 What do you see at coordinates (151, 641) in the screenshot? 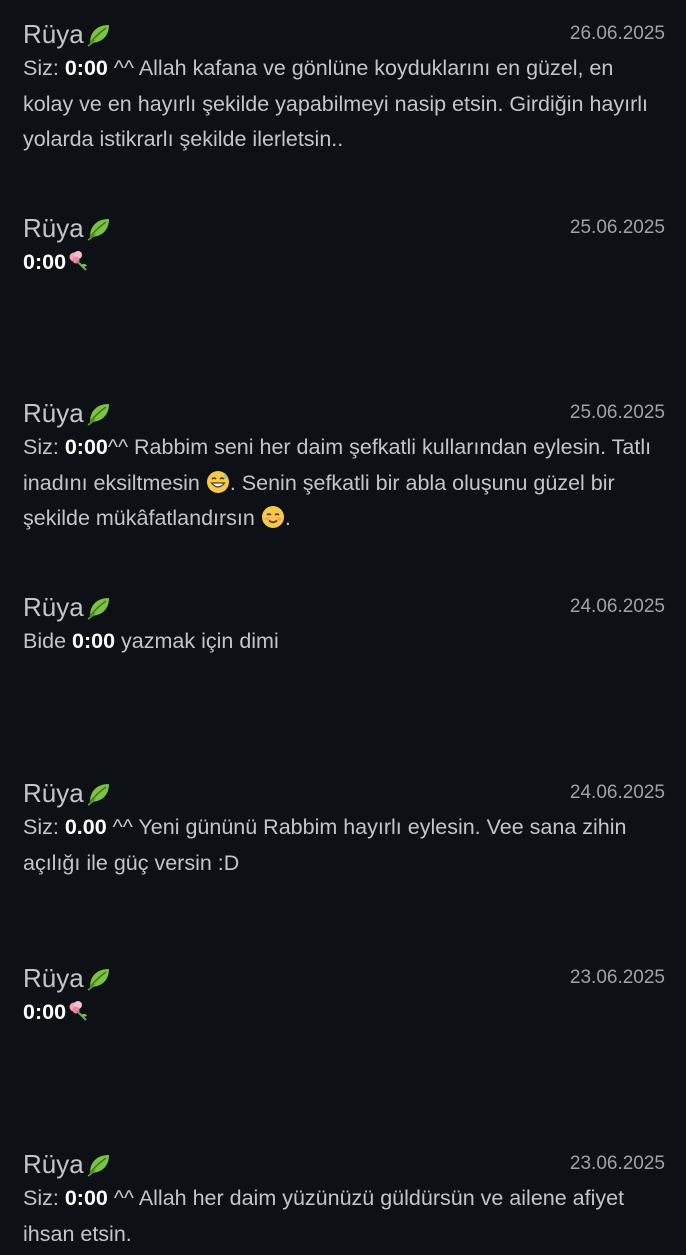
I see `message-preview: Bide 0:00 yazmak için dimi` at bounding box center [151, 641].